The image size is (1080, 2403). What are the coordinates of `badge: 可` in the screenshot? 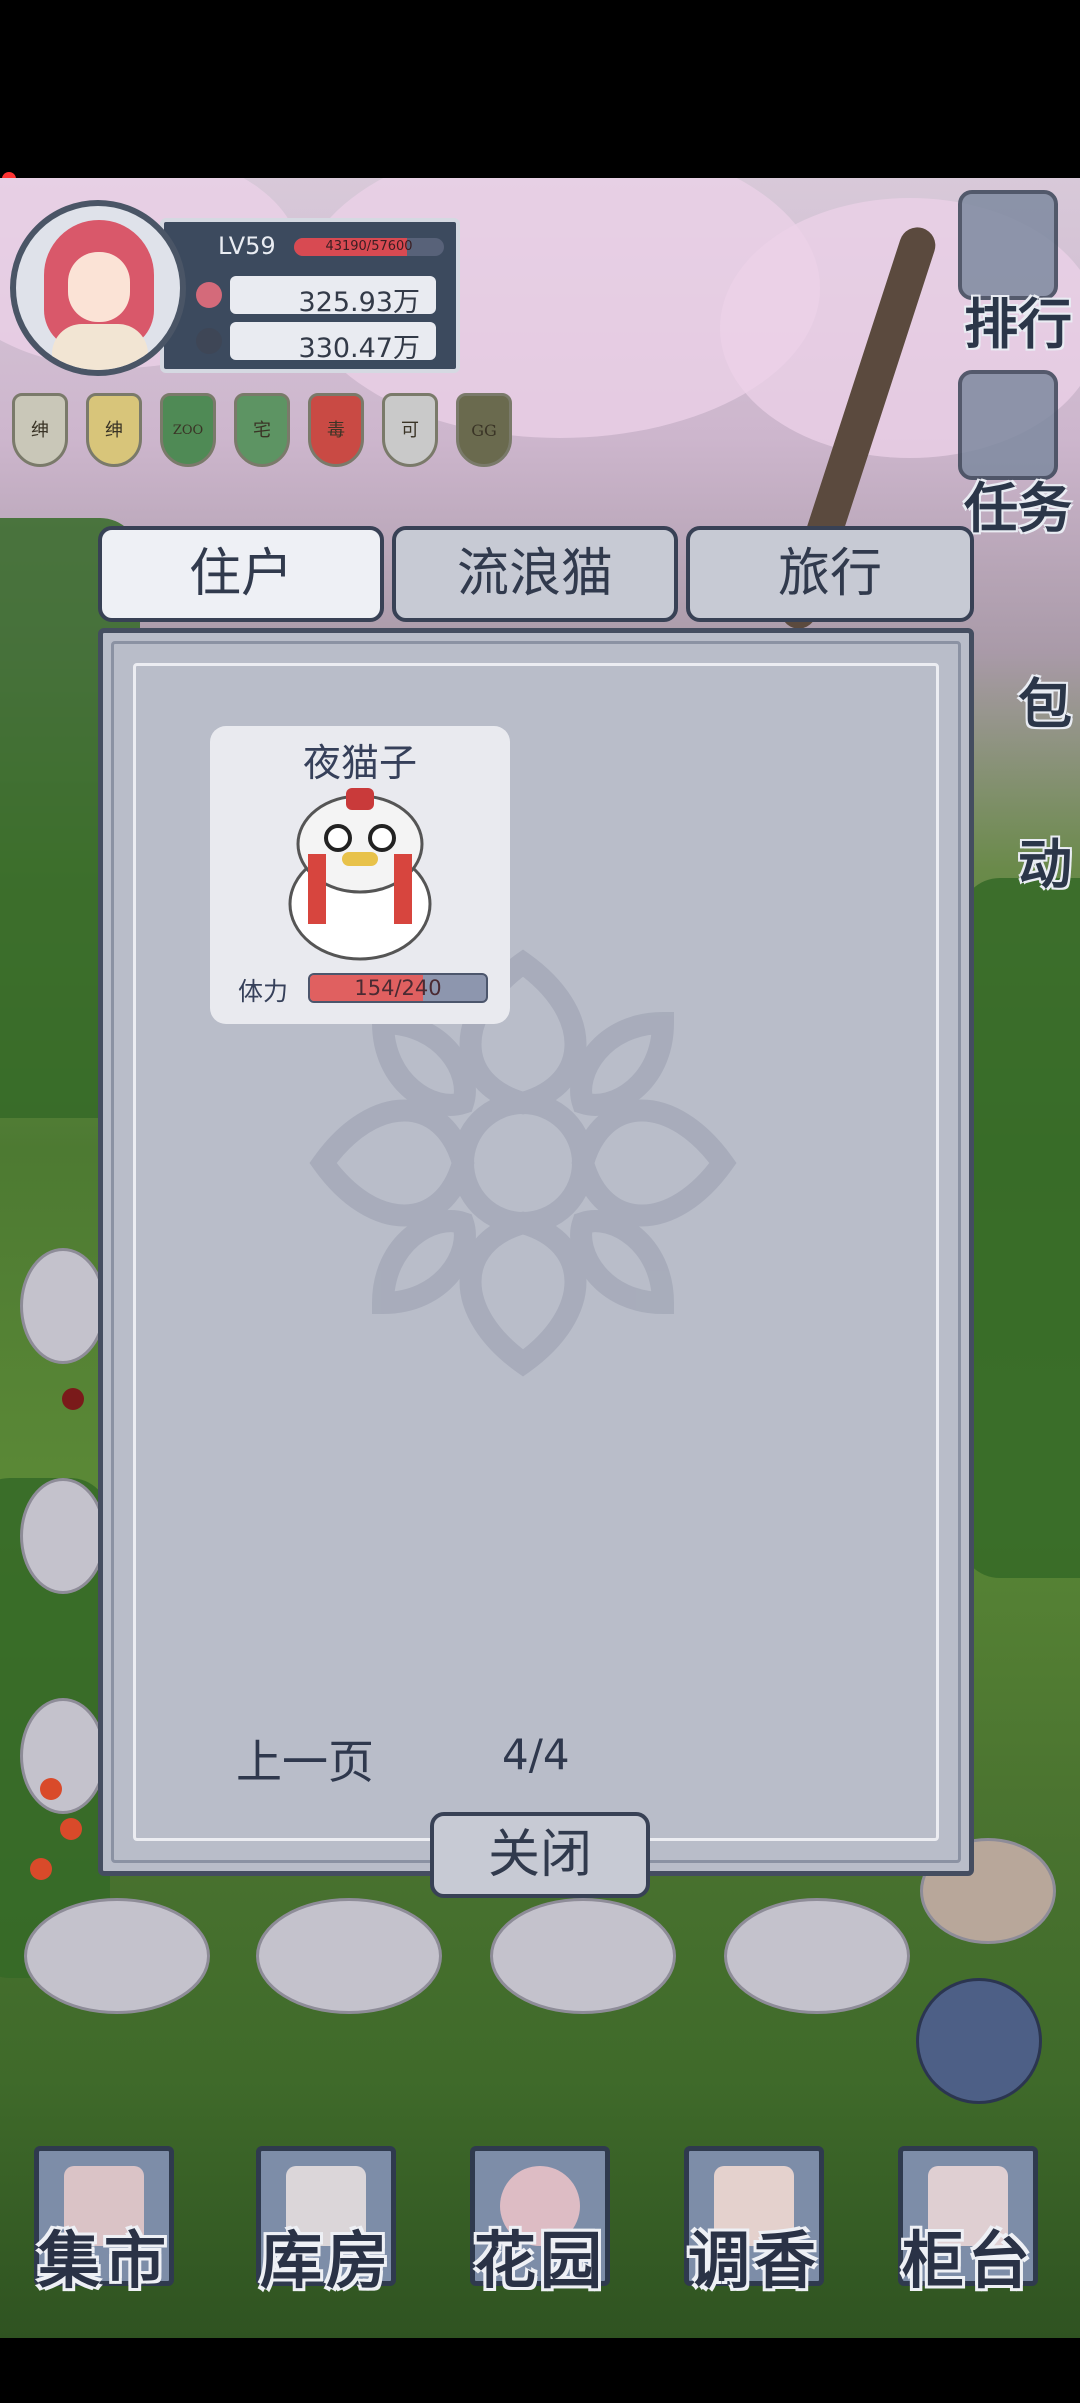 It's located at (410, 430).